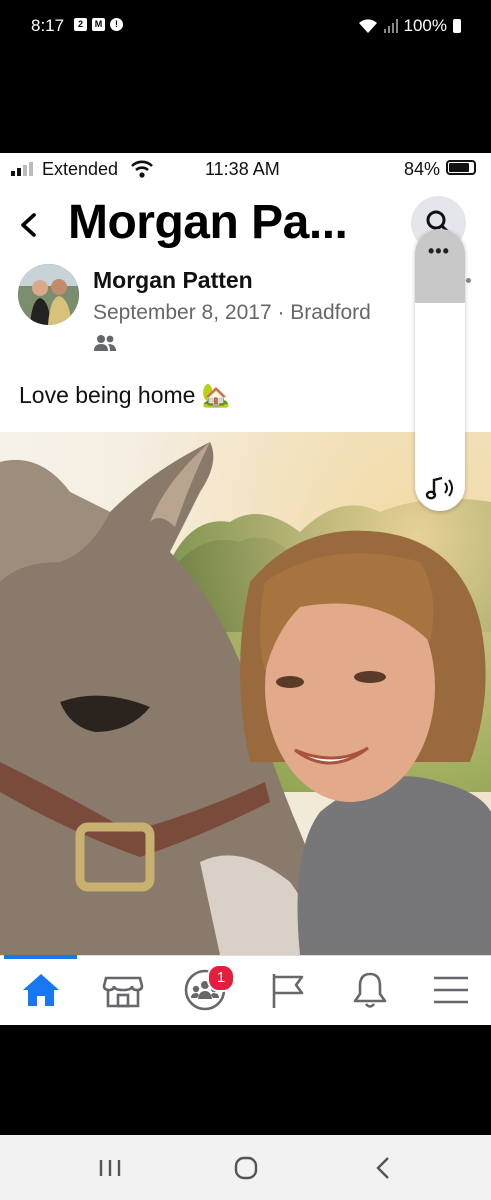  I want to click on inner-status-bar: Extended 11:38 AM 84%, so click(245, 169).